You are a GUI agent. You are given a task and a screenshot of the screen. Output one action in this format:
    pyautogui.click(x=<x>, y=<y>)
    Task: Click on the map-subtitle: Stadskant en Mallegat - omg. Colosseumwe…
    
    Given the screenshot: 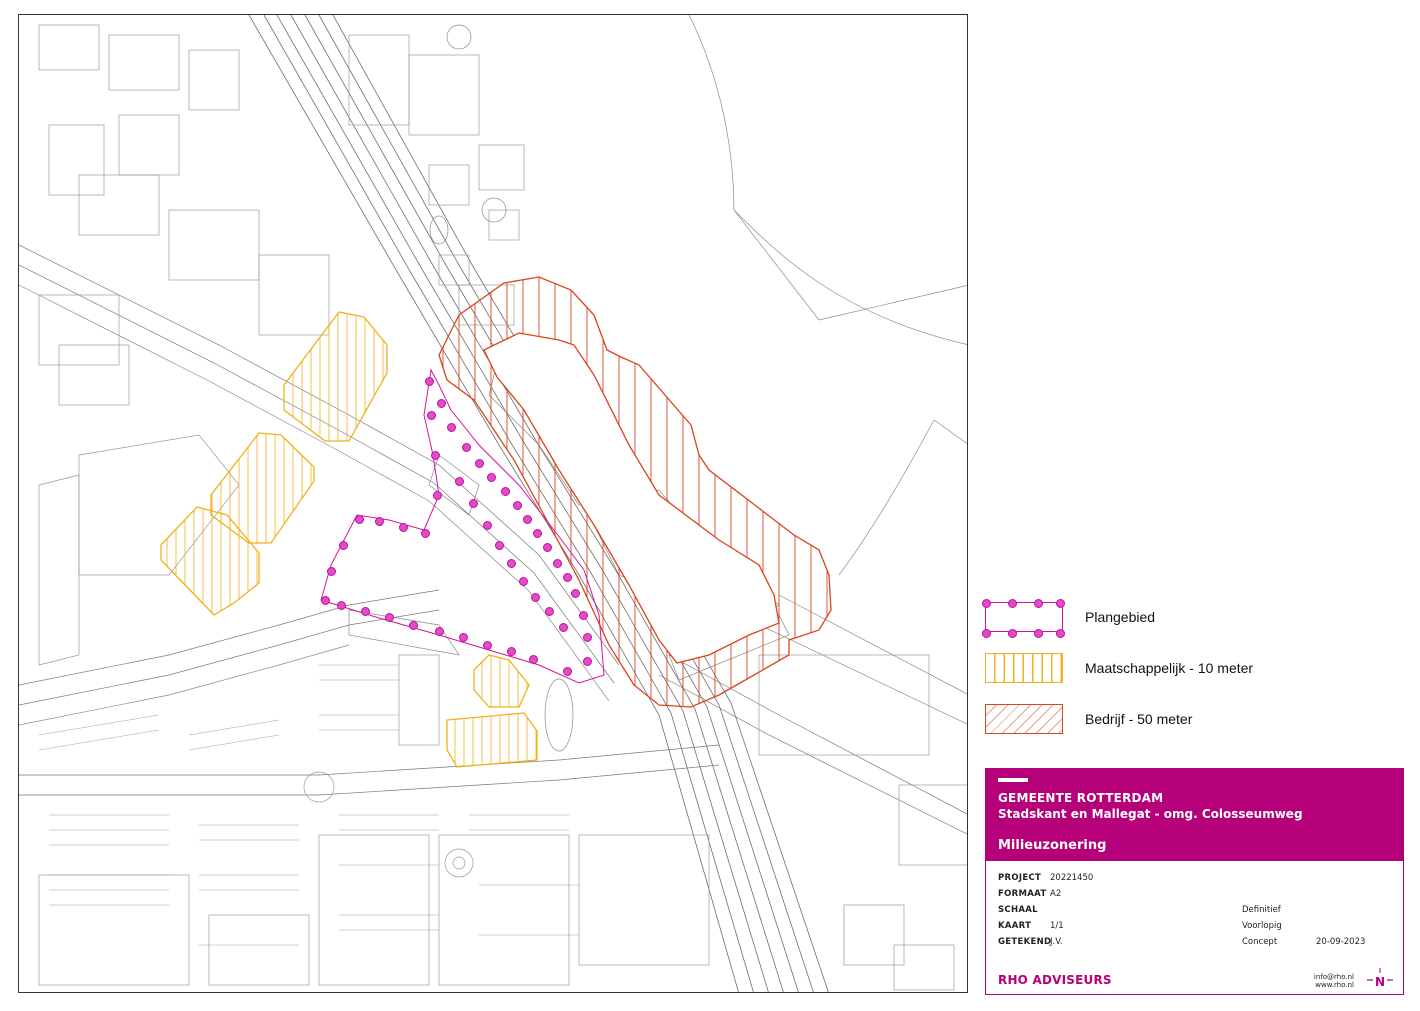 What is the action you would take?
    pyautogui.click(x=1150, y=814)
    